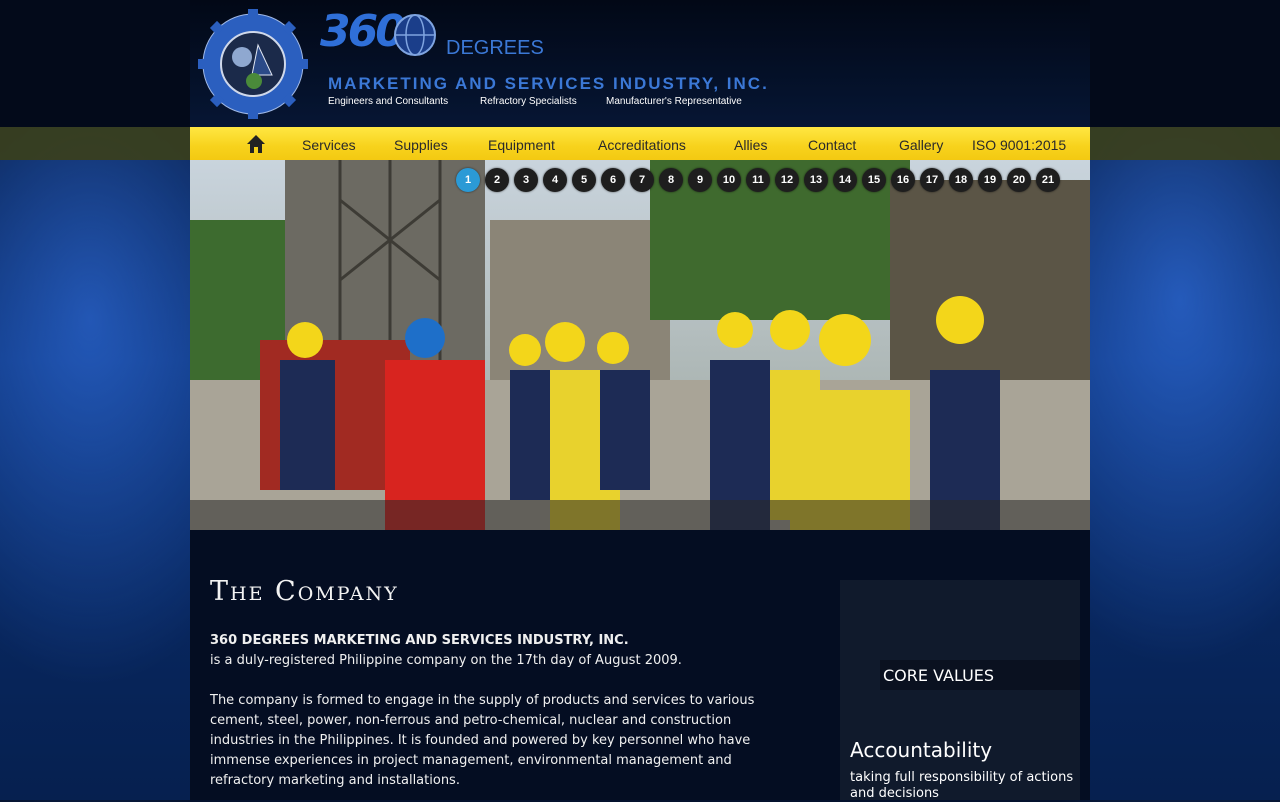 The image size is (1280, 802). What do you see at coordinates (990, 180) in the screenshot?
I see `slider-page-19: 19` at bounding box center [990, 180].